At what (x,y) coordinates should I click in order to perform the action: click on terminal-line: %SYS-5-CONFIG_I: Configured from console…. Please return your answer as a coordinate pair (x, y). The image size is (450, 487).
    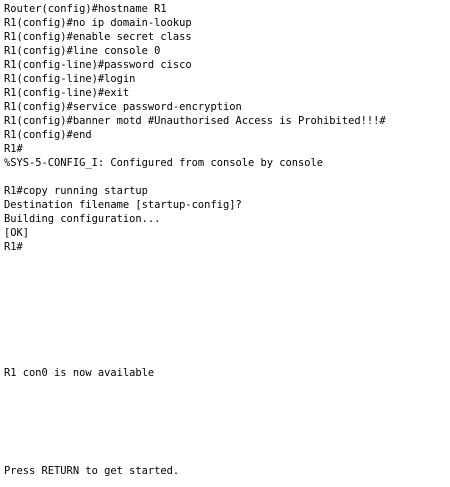
    Looking at the image, I should click on (164, 163).